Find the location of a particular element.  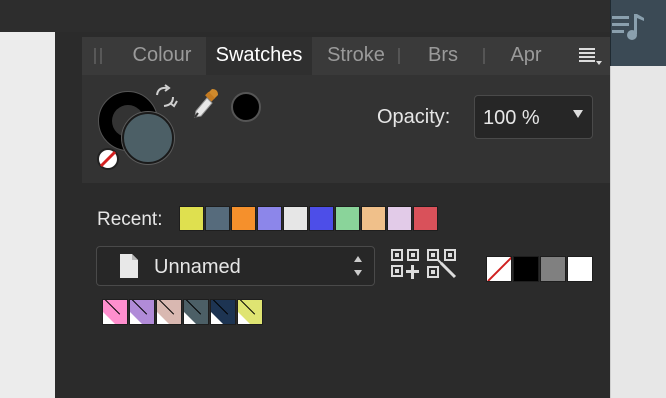

tab-stroke: Stroke is located at coordinates (356, 56).